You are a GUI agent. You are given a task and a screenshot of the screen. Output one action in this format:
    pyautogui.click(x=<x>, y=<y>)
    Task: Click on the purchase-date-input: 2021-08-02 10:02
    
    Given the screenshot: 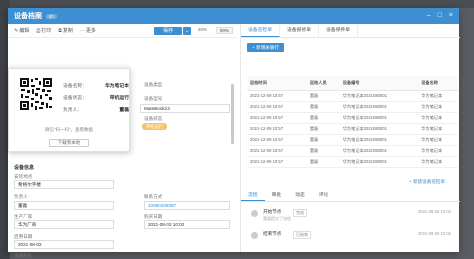 What is the action you would take?
    pyautogui.click(x=187, y=224)
    